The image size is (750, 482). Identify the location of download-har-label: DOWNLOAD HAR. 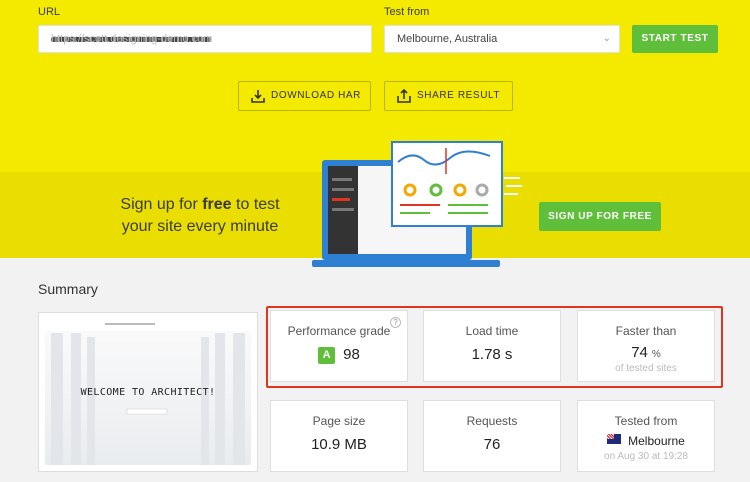
(316, 95).